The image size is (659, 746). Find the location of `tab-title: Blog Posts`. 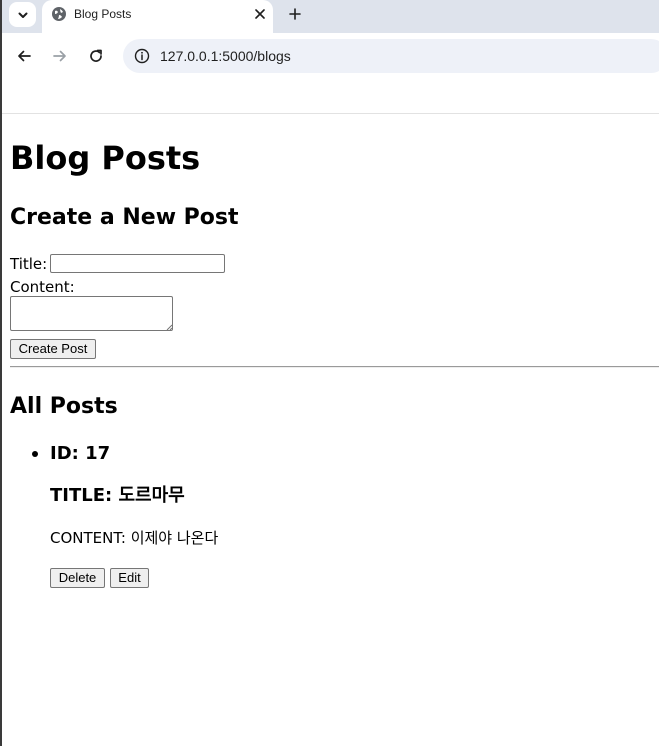

tab-title: Blog Posts is located at coordinates (103, 14).